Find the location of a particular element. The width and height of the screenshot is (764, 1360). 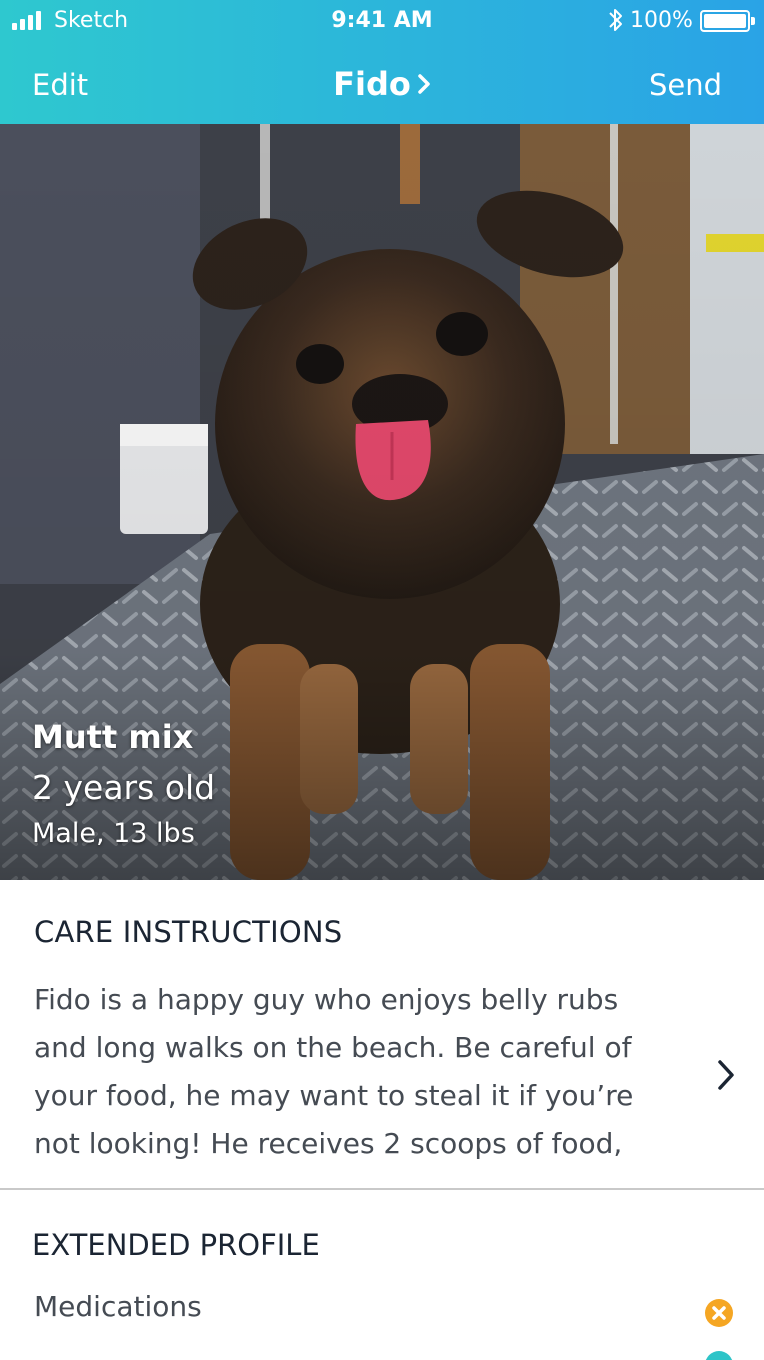

pet-breed: Mutt mix is located at coordinates (113, 737).